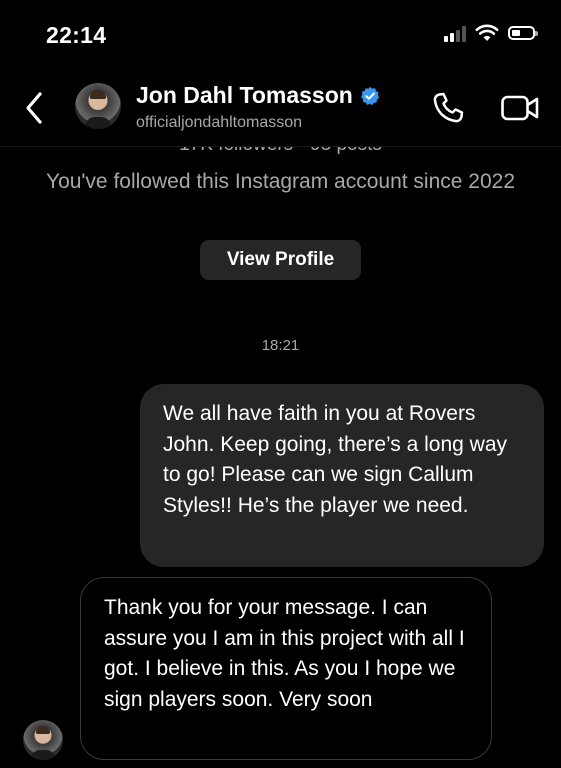 The height and width of the screenshot is (768, 561). I want to click on message-timestamp: 18:21, so click(280, 345).